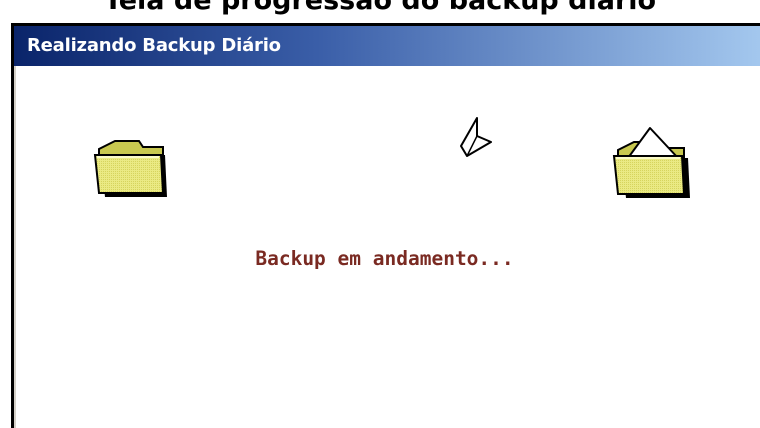  Describe the element at coordinates (380, 8) in the screenshot. I see `figure-caption: Tela de progressão do backup diário` at that location.